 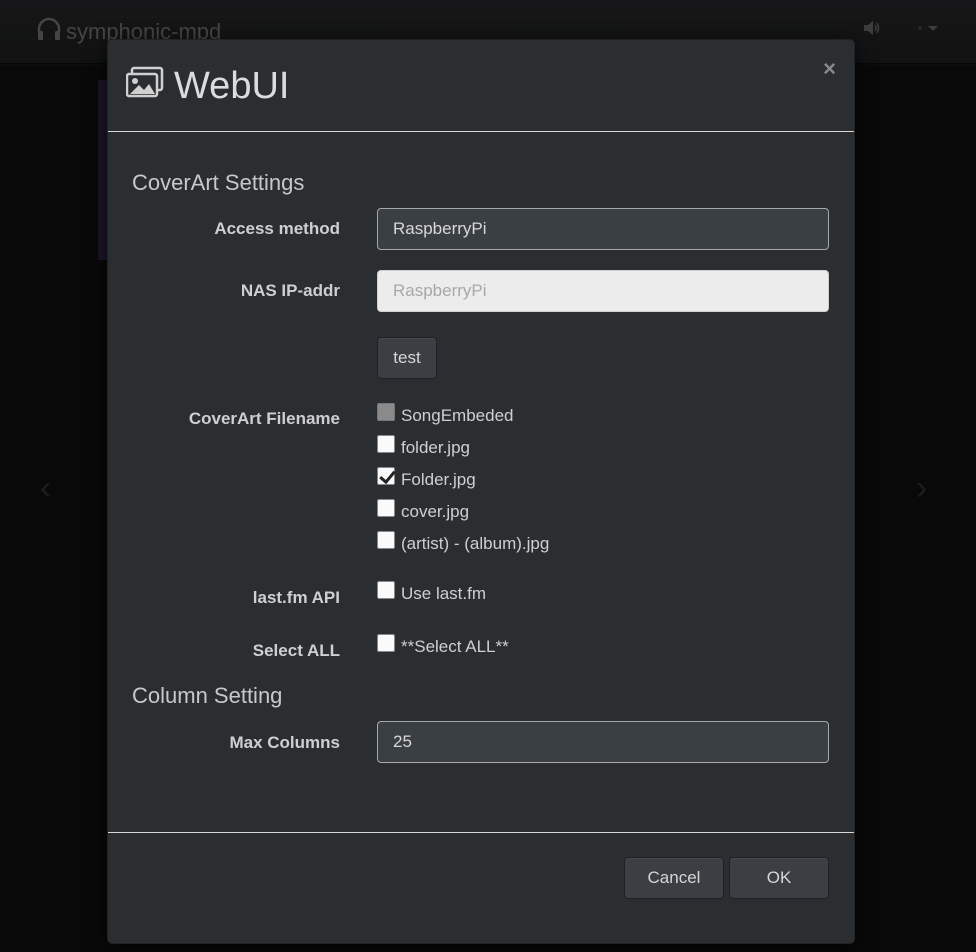 I want to click on images-icon, so click(x=144, y=86).